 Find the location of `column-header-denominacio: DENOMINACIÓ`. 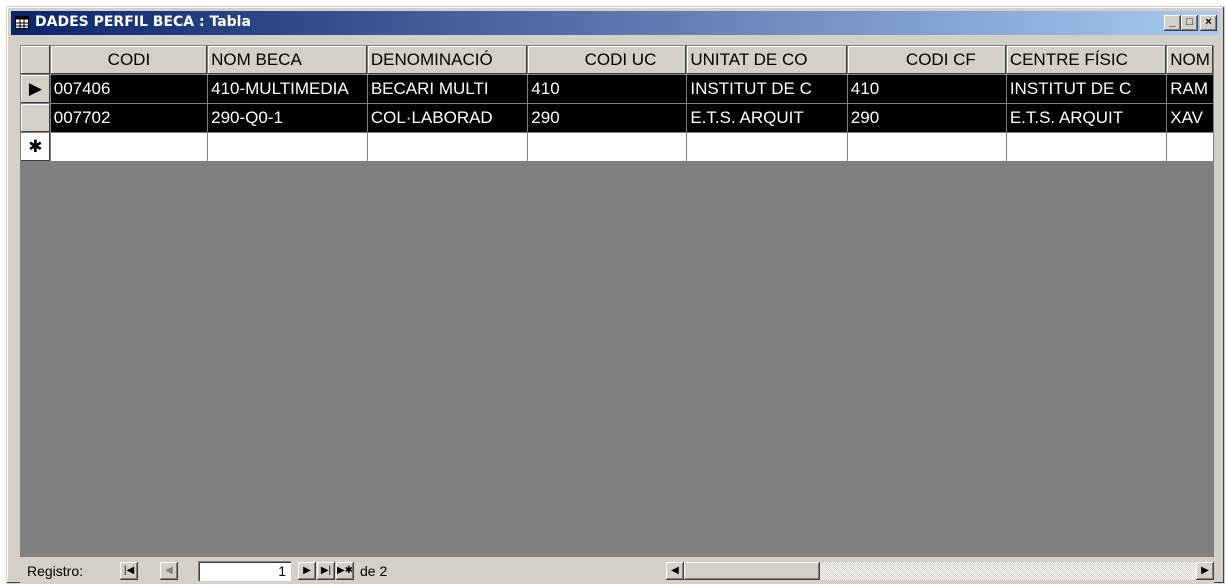

column-header-denominacio: DENOMINACIÓ is located at coordinates (447, 60).